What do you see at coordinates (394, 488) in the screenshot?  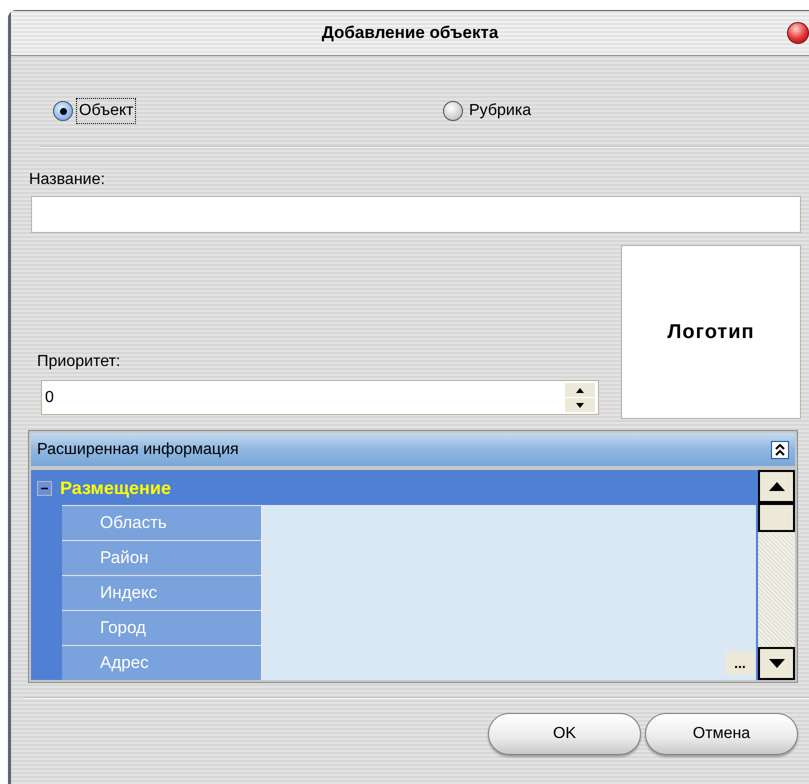 I see `group-row: Размещение` at bounding box center [394, 488].